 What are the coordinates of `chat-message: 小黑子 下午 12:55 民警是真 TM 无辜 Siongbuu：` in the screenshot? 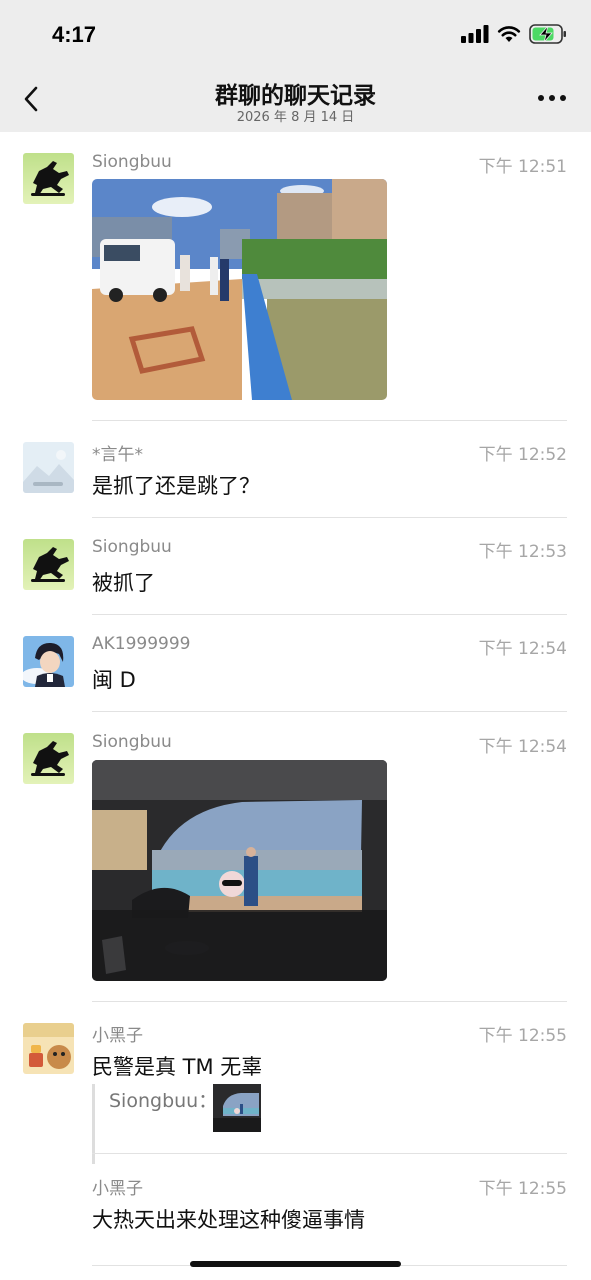 It's located at (295, 1083).